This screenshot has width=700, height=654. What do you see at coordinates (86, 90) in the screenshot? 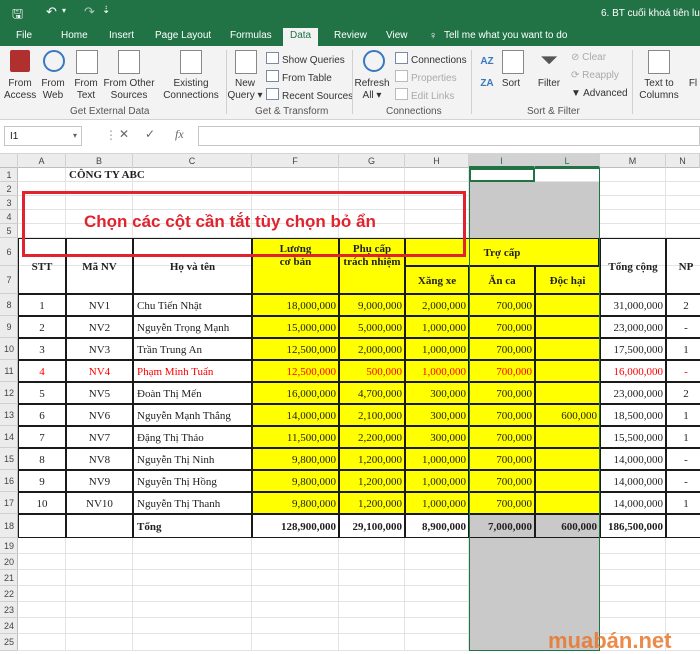
I see `from-text-button: From Text` at bounding box center [86, 90].